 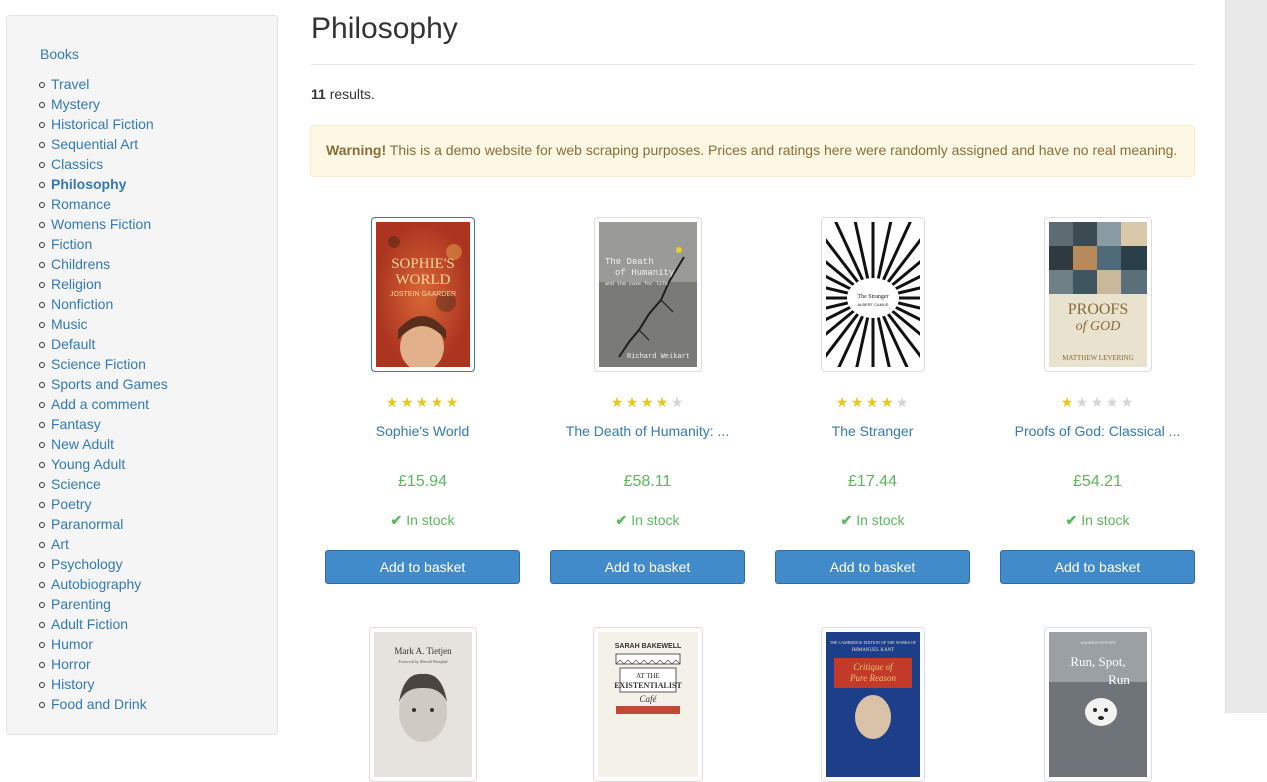 I want to click on sidebar-category-link: Childrens, so click(x=80, y=264).